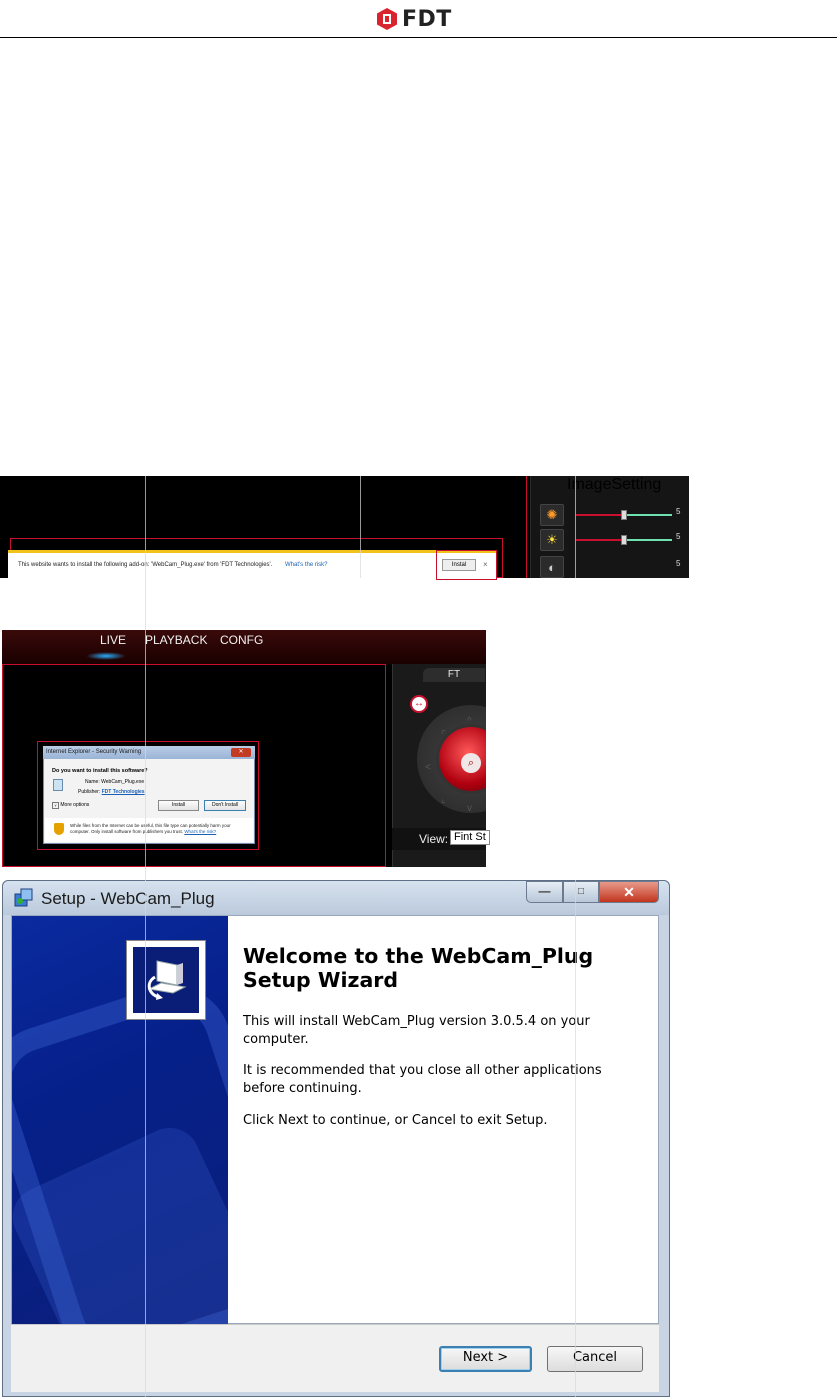  Describe the element at coordinates (469, 721) in the screenshot. I see `up-arrow-icon: ^` at that location.